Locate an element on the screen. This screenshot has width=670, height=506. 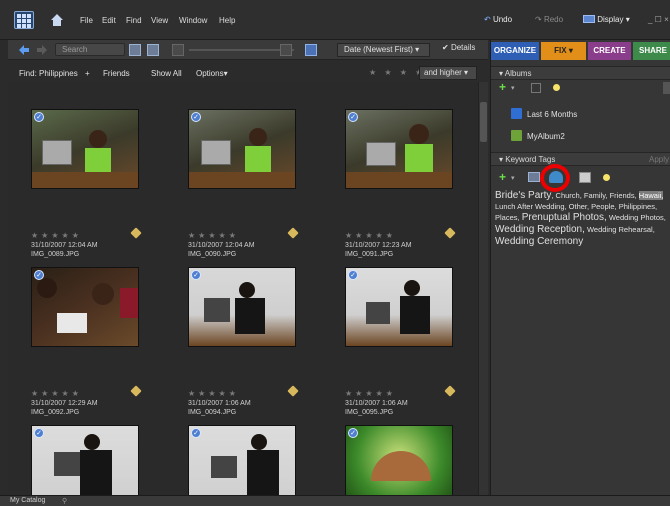
album-label: MyAlbum2 is located at coordinates (546, 136).